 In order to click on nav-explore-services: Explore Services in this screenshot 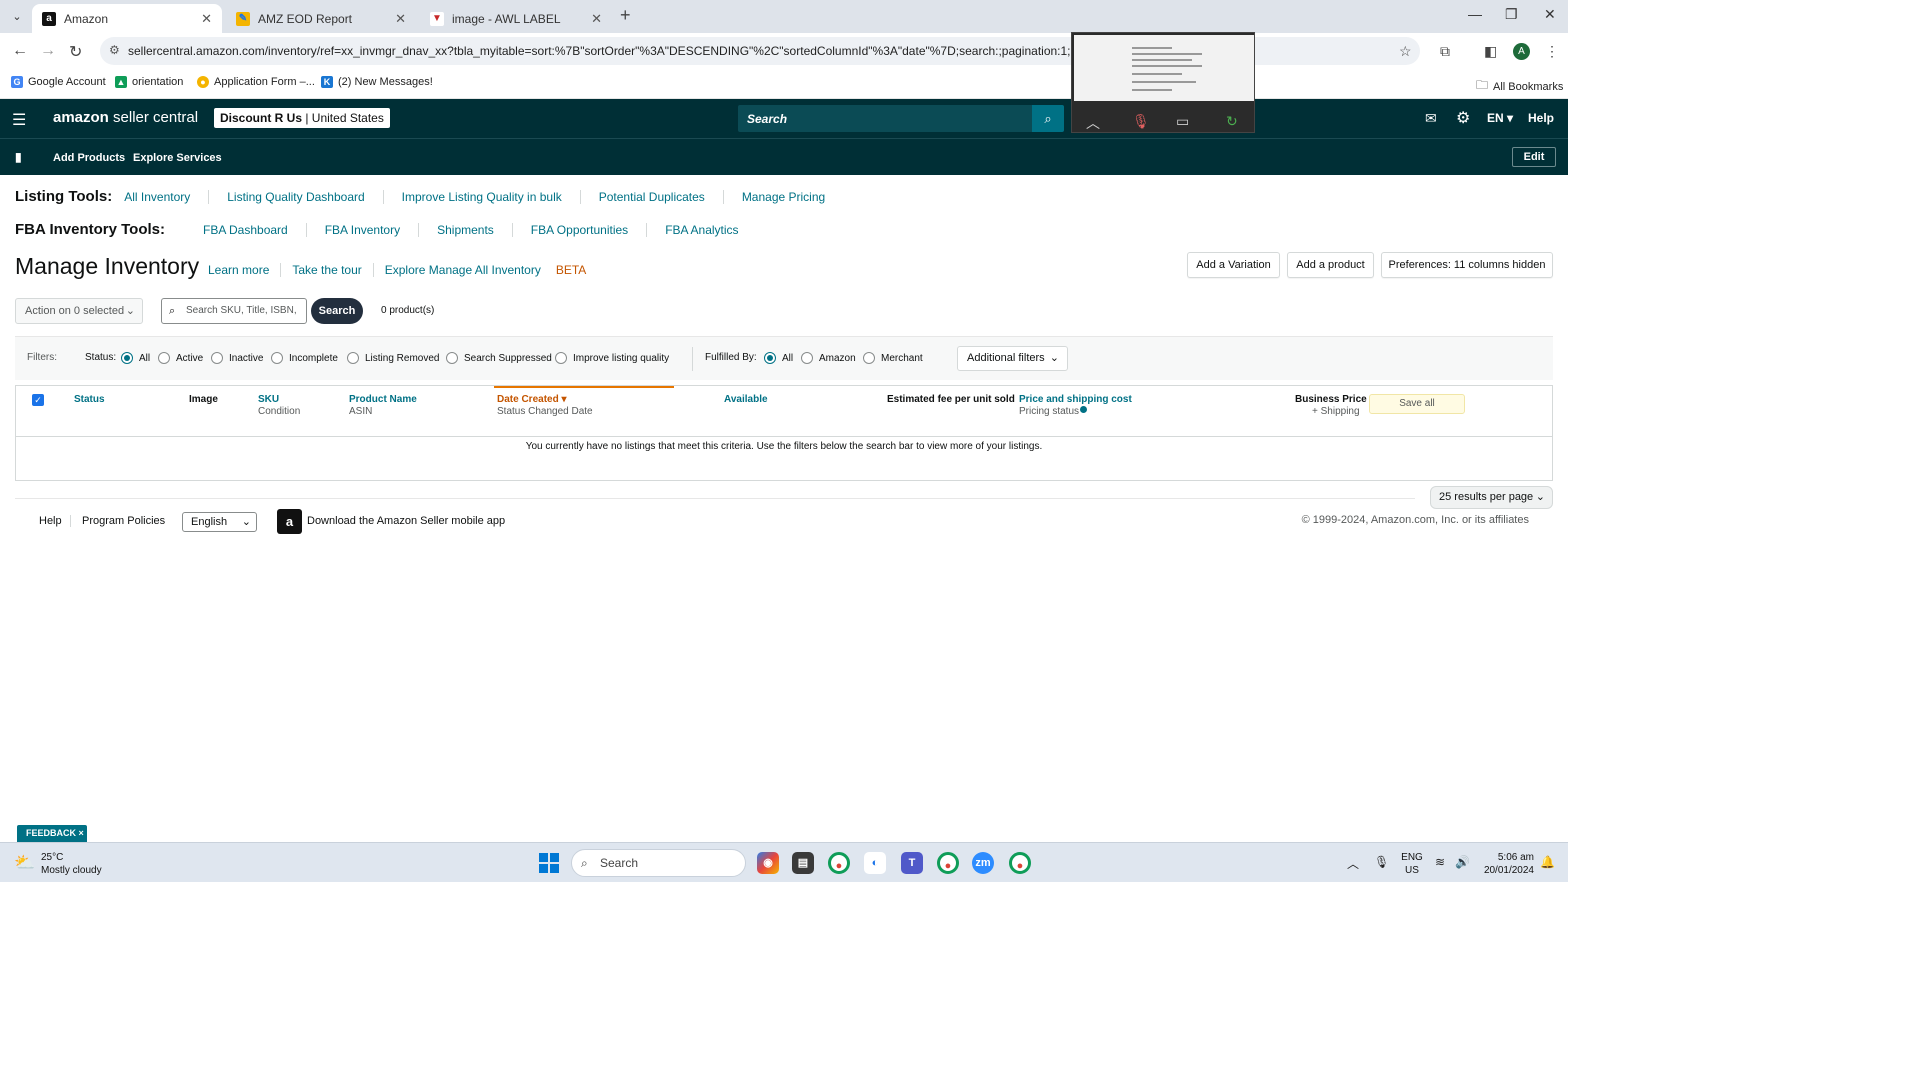, I will do `click(177, 158)`.